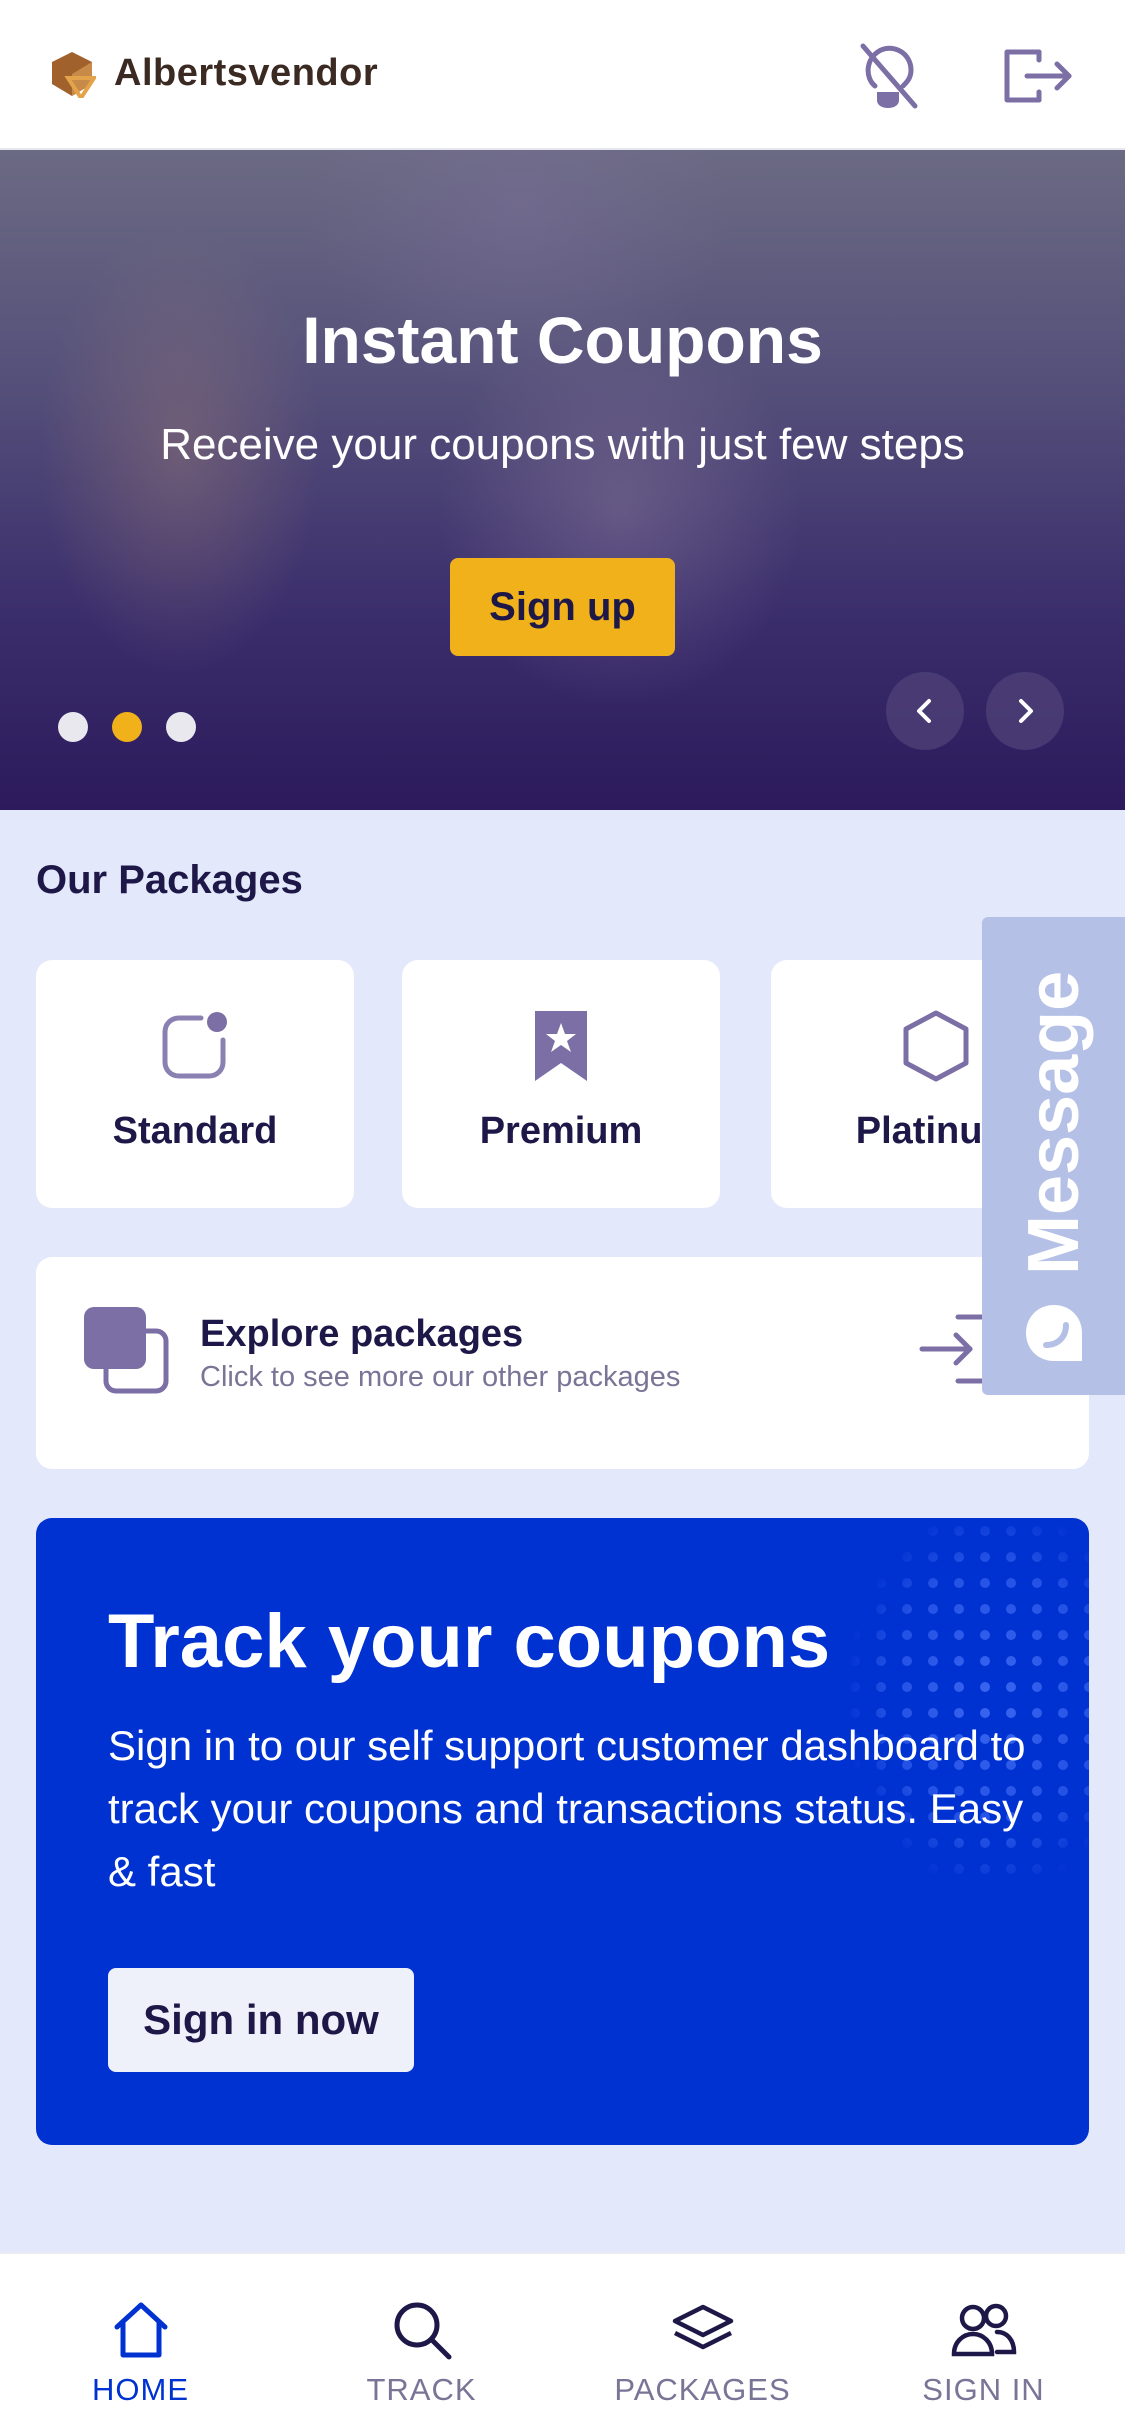  I want to click on nav-label: HOME, so click(140, 2389).